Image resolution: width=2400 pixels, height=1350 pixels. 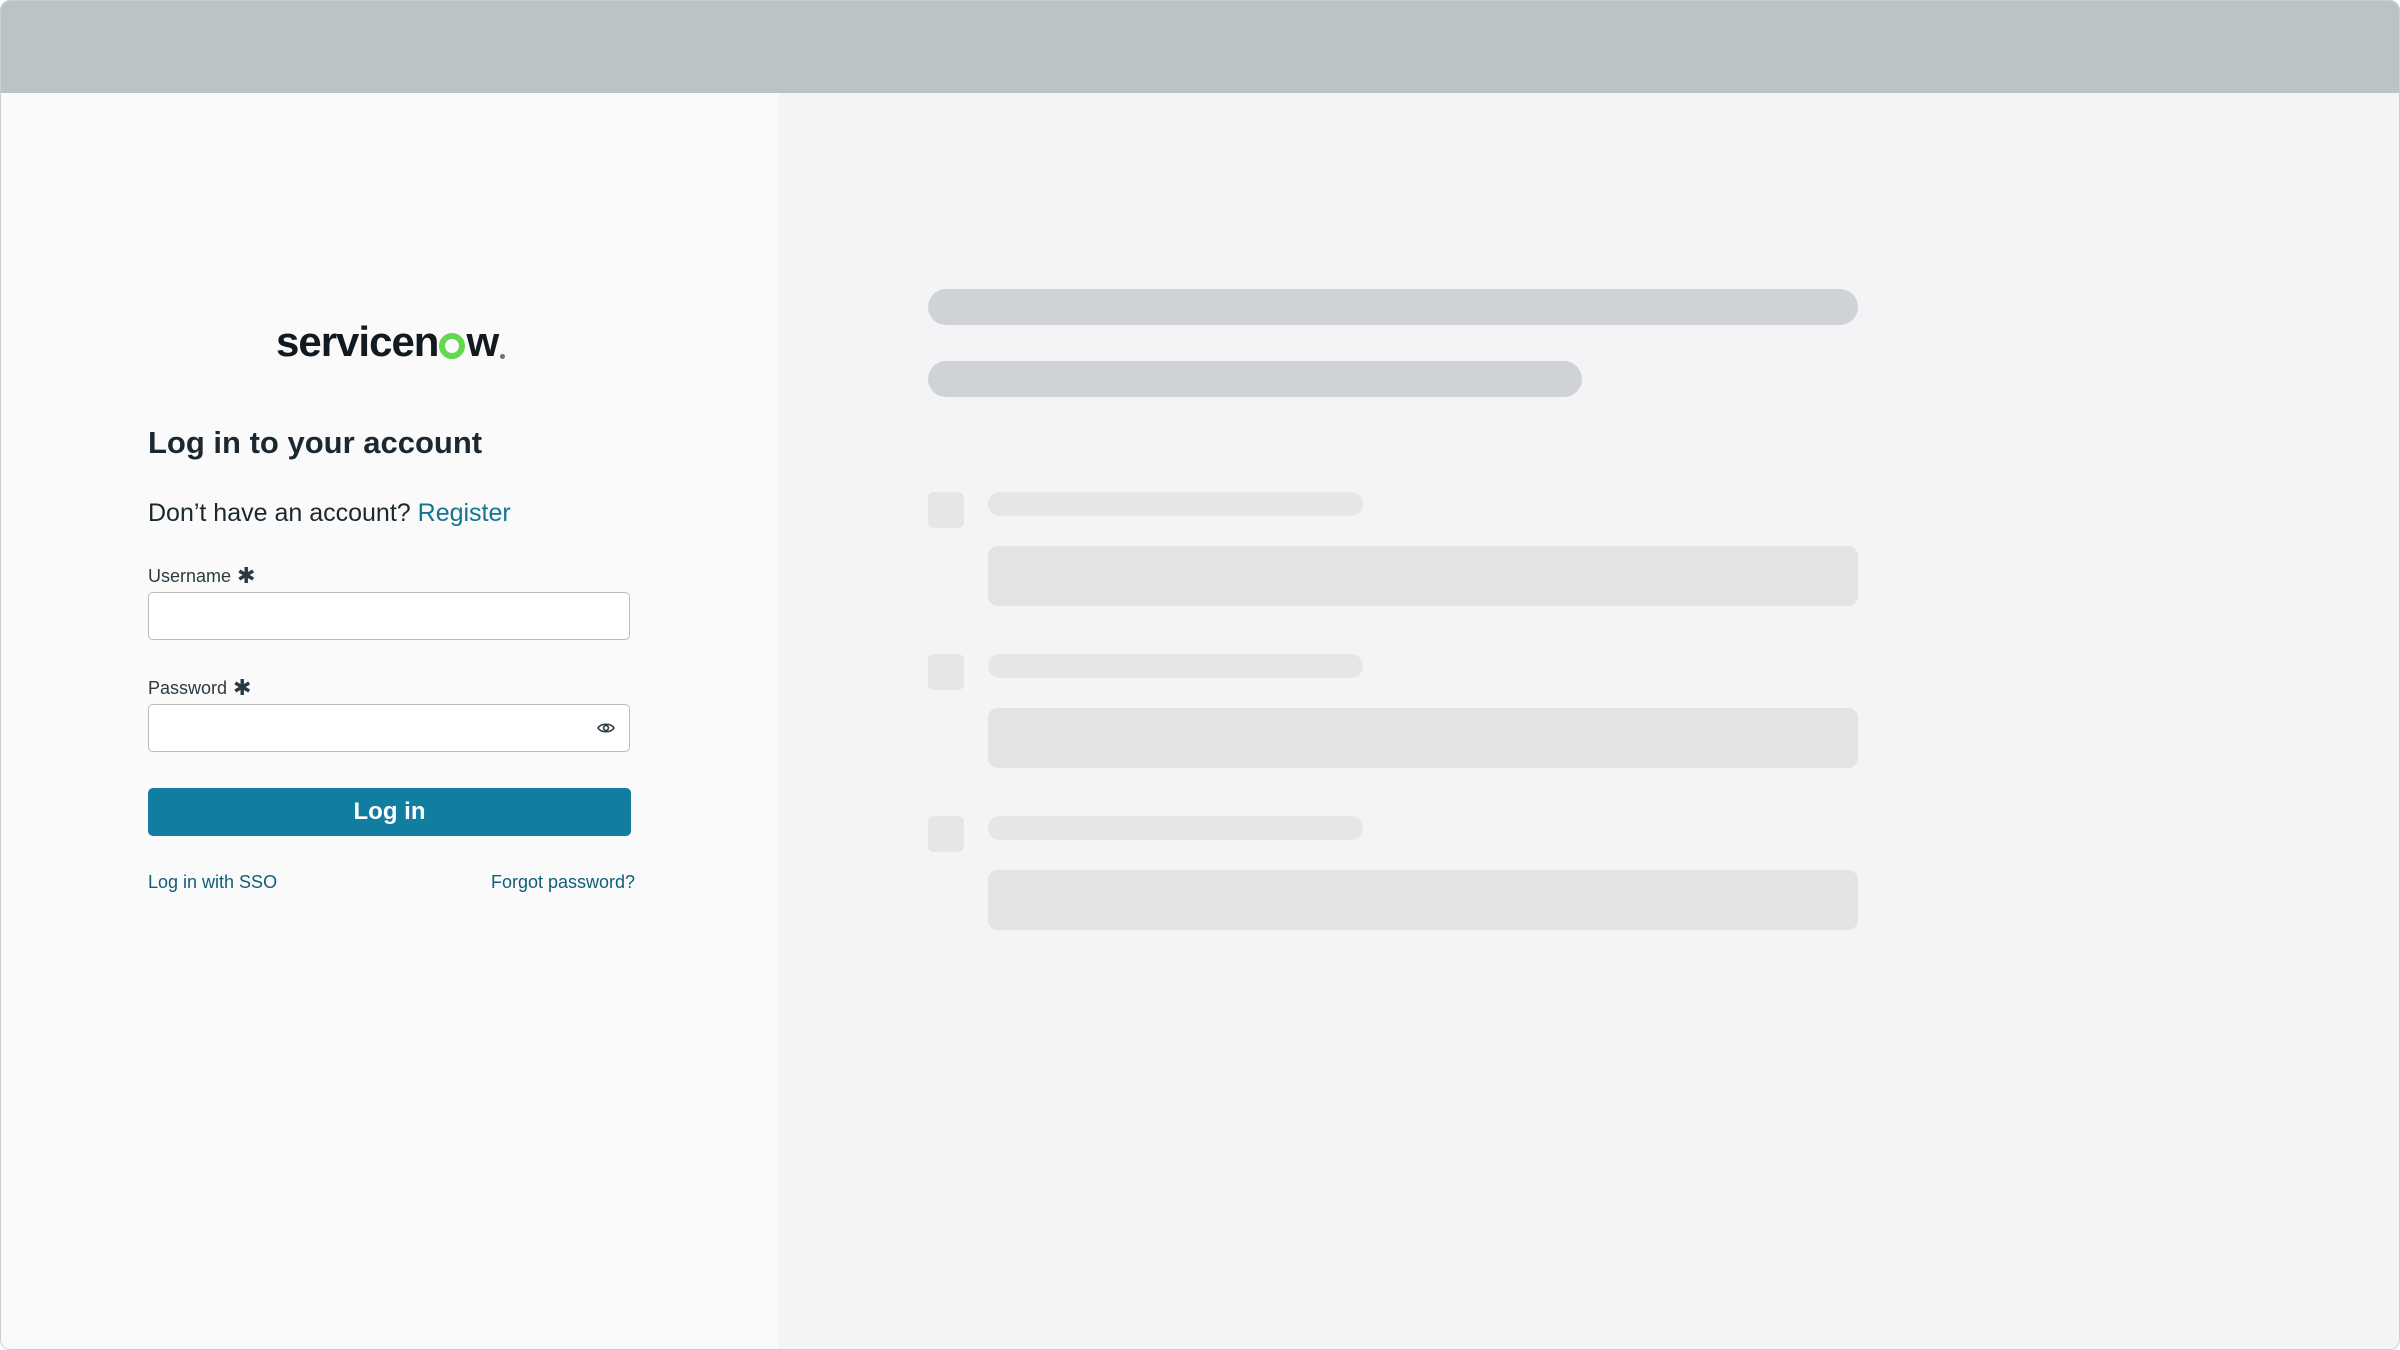 What do you see at coordinates (279, 513) in the screenshot?
I see `no-account-text: Don’t have an account?` at bounding box center [279, 513].